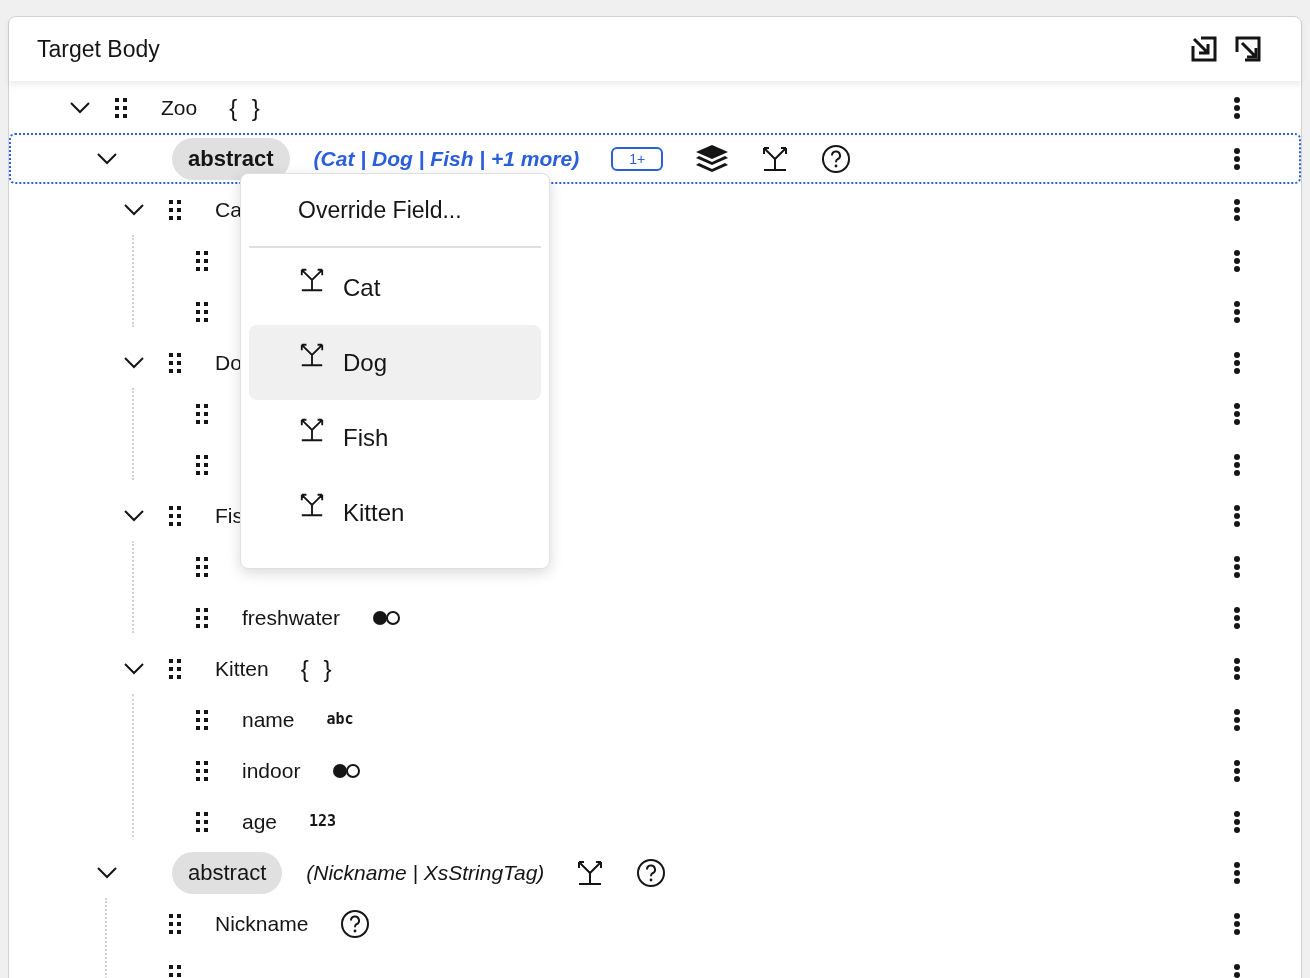 This screenshot has width=1310, height=978. What do you see at coordinates (242, 668) in the screenshot?
I see `field-name: Kitten` at bounding box center [242, 668].